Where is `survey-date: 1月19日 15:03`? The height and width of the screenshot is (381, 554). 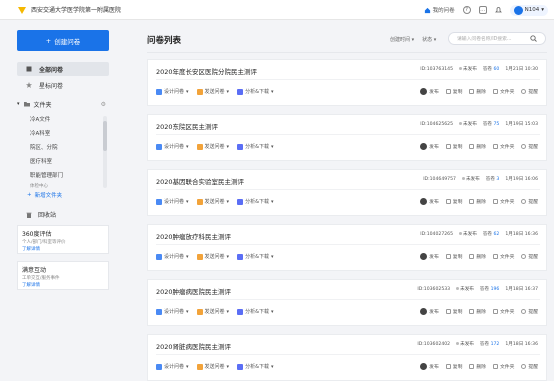 survey-date: 1月19日 15:03 is located at coordinates (521, 124).